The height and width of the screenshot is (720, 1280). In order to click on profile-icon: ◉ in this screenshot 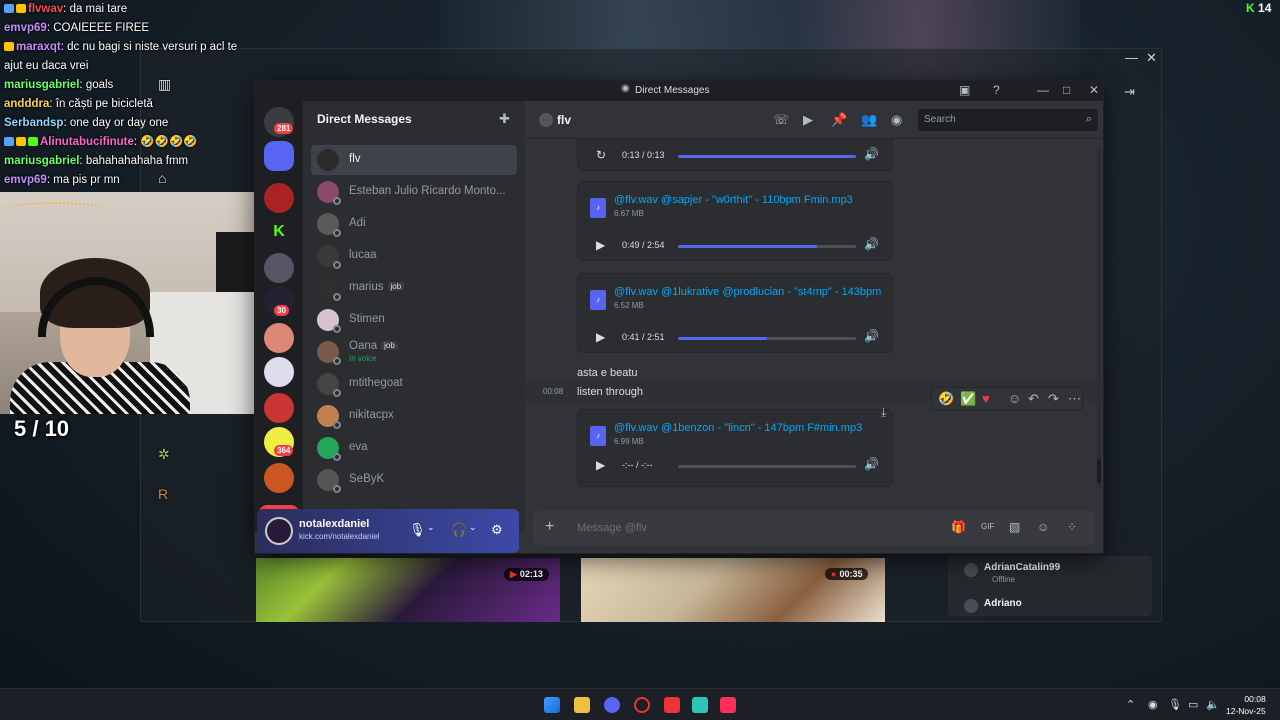, I will do `click(896, 120)`.